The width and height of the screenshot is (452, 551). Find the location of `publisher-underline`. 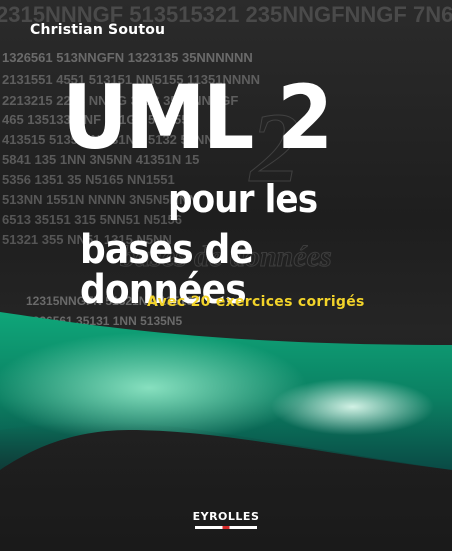

publisher-underline is located at coordinates (226, 527).